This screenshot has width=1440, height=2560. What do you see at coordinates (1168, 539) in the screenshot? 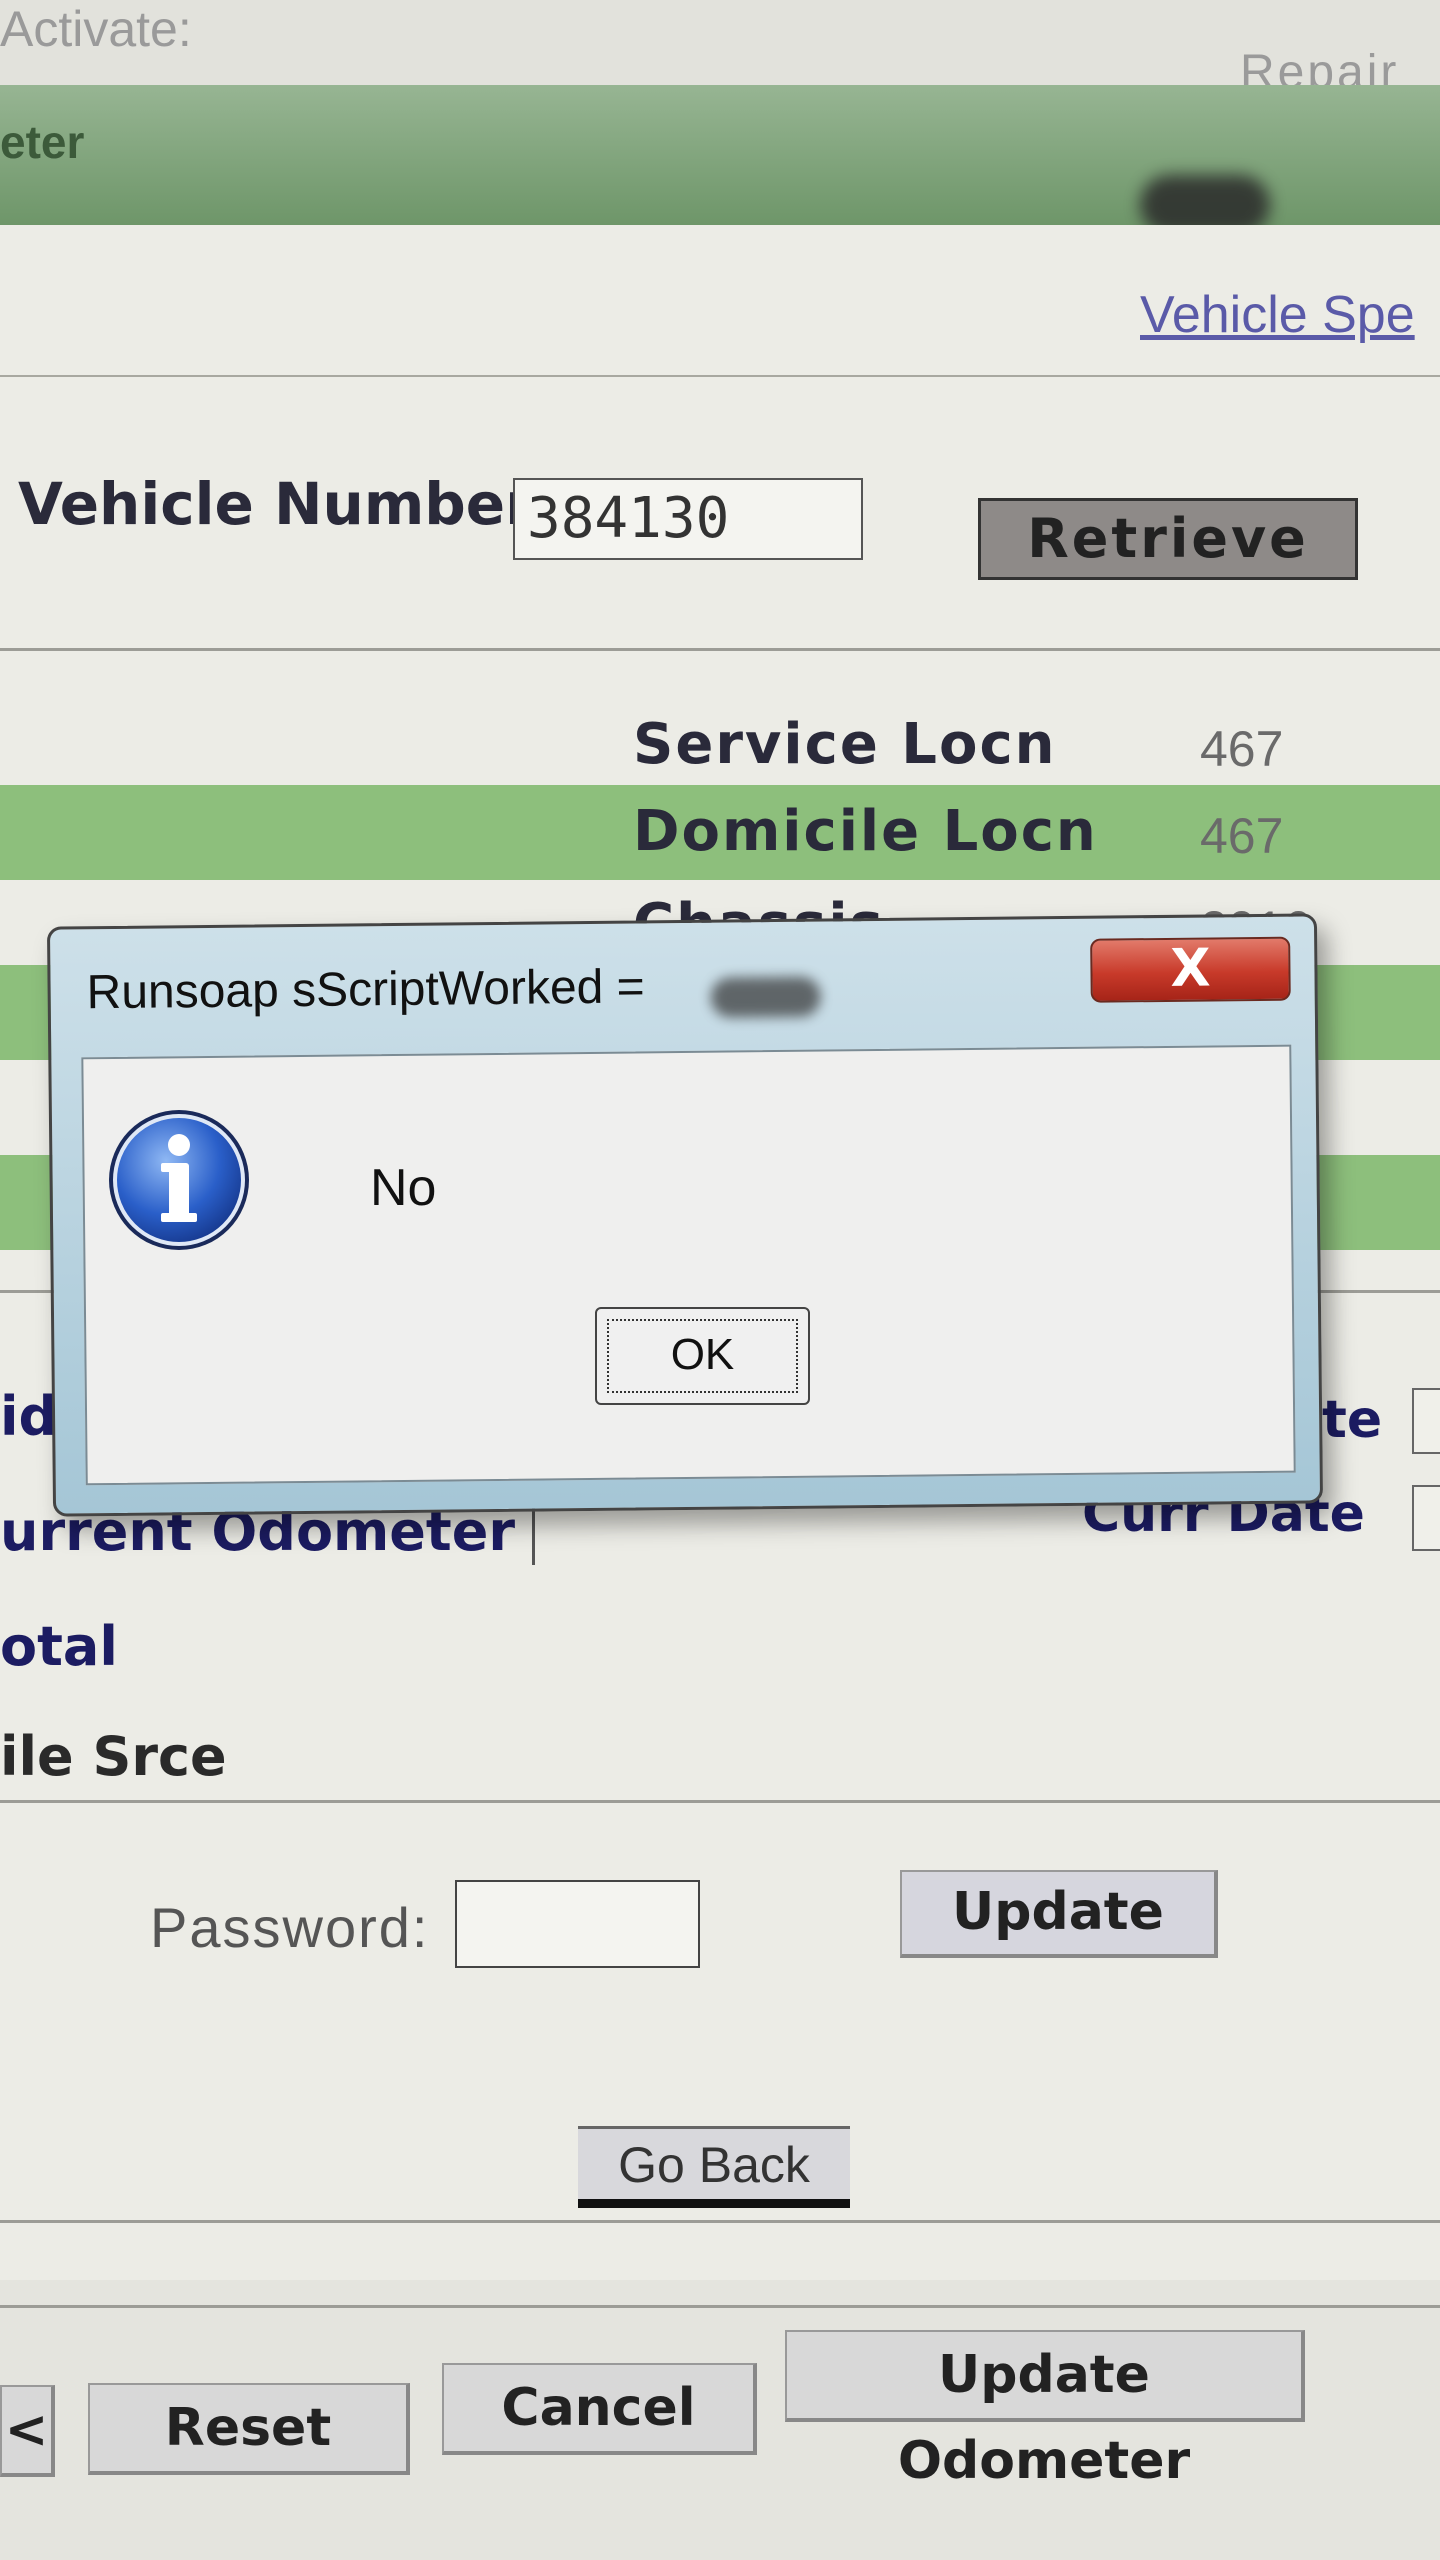
I see `retrieve-button: Retrieve` at bounding box center [1168, 539].